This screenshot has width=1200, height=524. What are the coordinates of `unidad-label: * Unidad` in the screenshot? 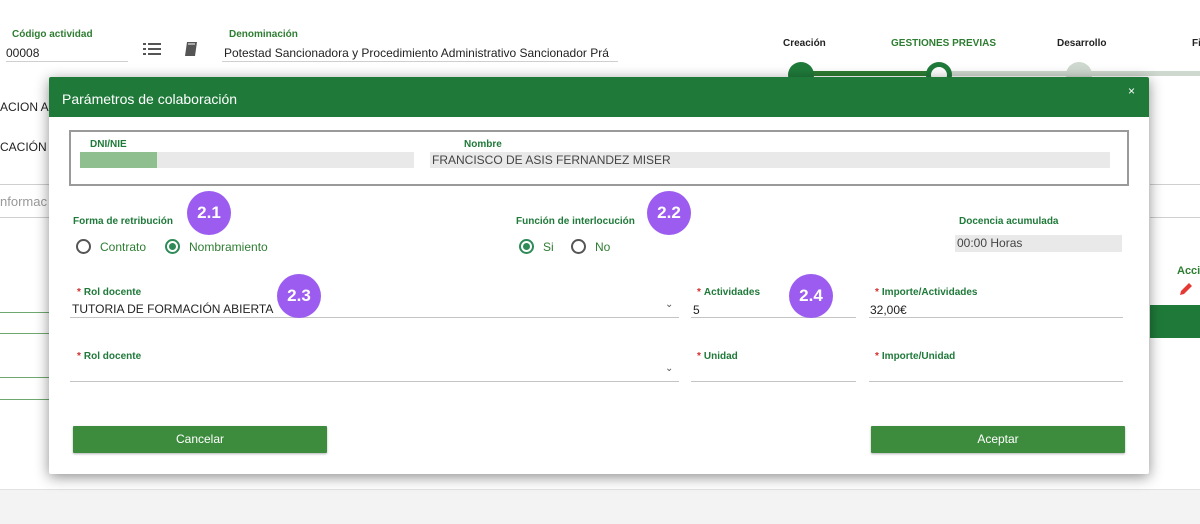 It's located at (717, 356).